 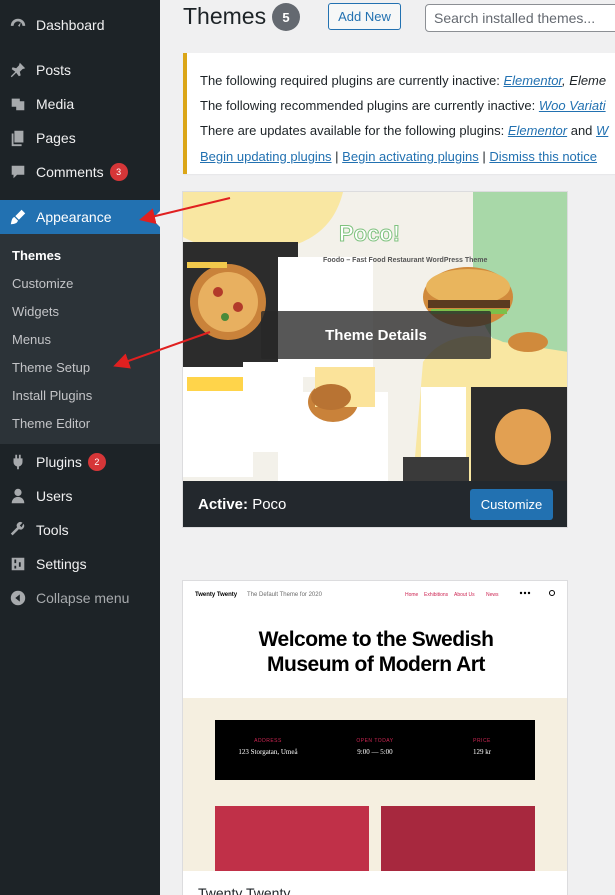 What do you see at coordinates (520, 18) in the screenshot?
I see `search-input` at bounding box center [520, 18].